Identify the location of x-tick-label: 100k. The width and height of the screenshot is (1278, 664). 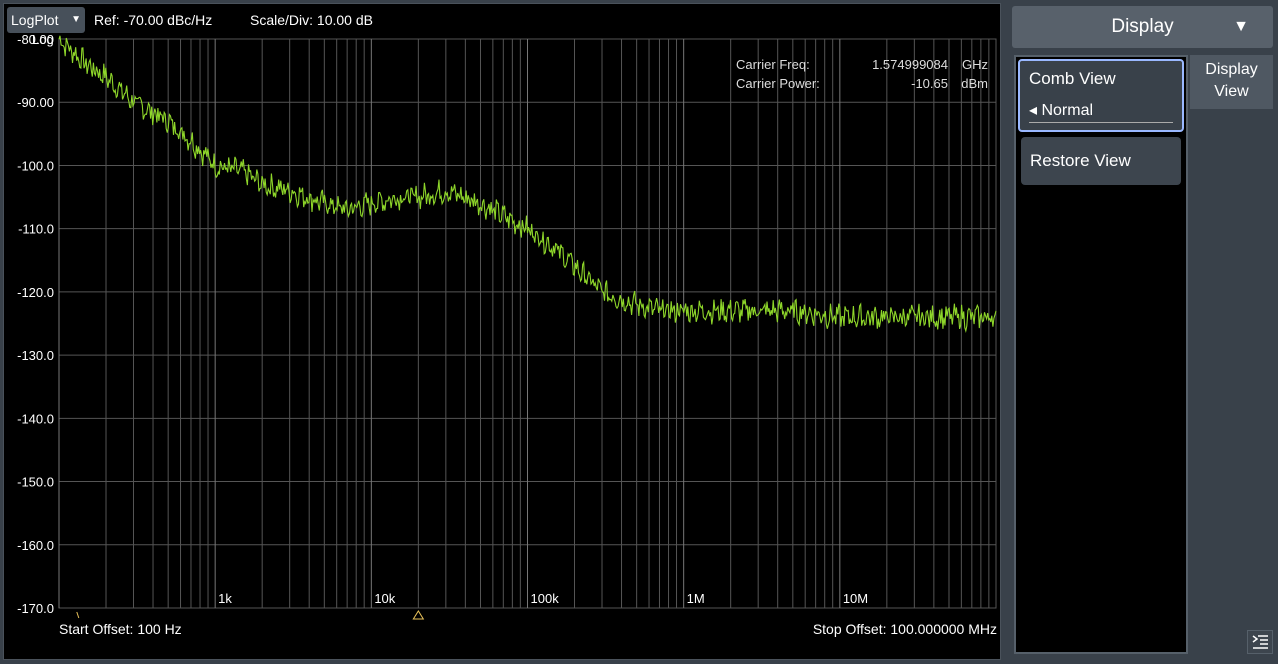
(545, 598).